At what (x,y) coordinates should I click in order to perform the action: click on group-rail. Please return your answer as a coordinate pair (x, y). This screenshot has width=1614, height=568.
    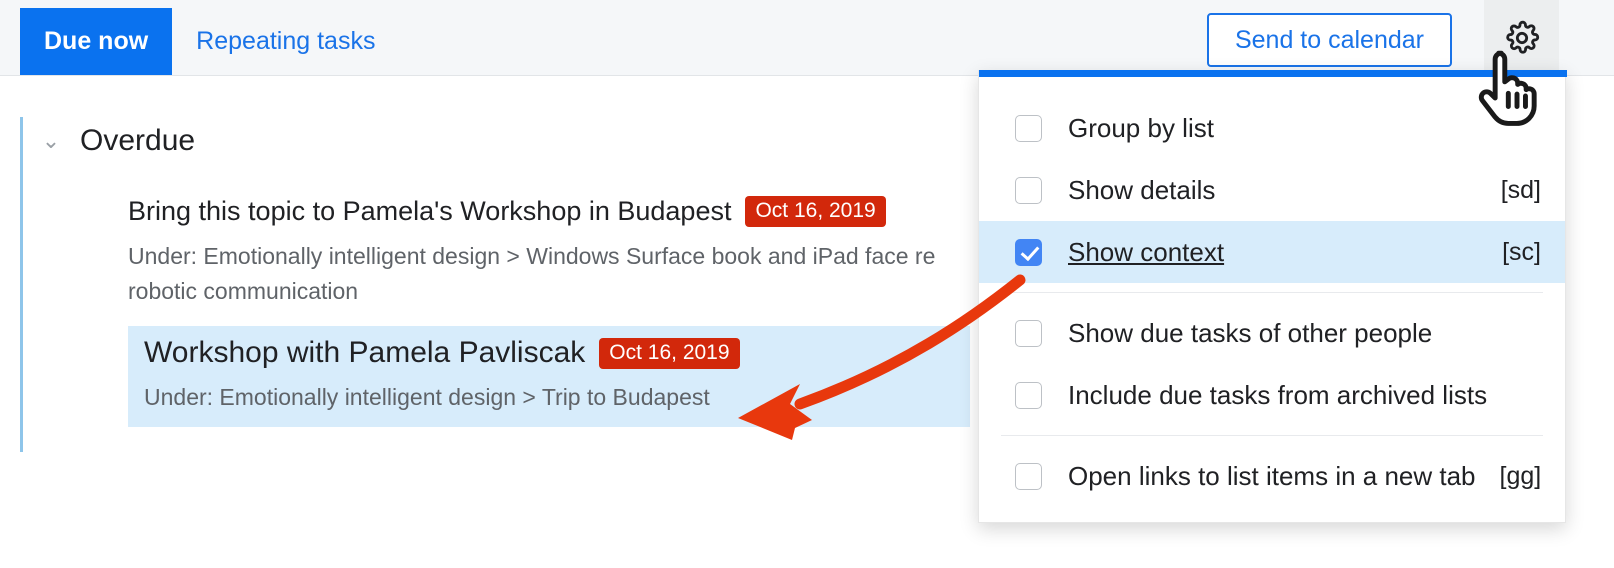
    Looking at the image, I should click on (21, 284).